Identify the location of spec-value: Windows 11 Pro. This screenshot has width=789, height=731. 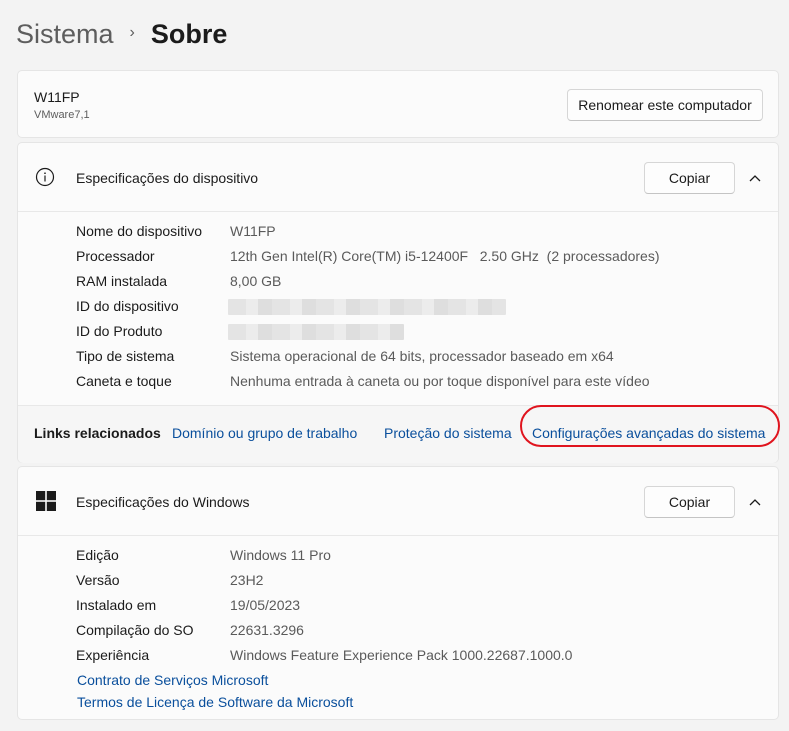
(280, 555).